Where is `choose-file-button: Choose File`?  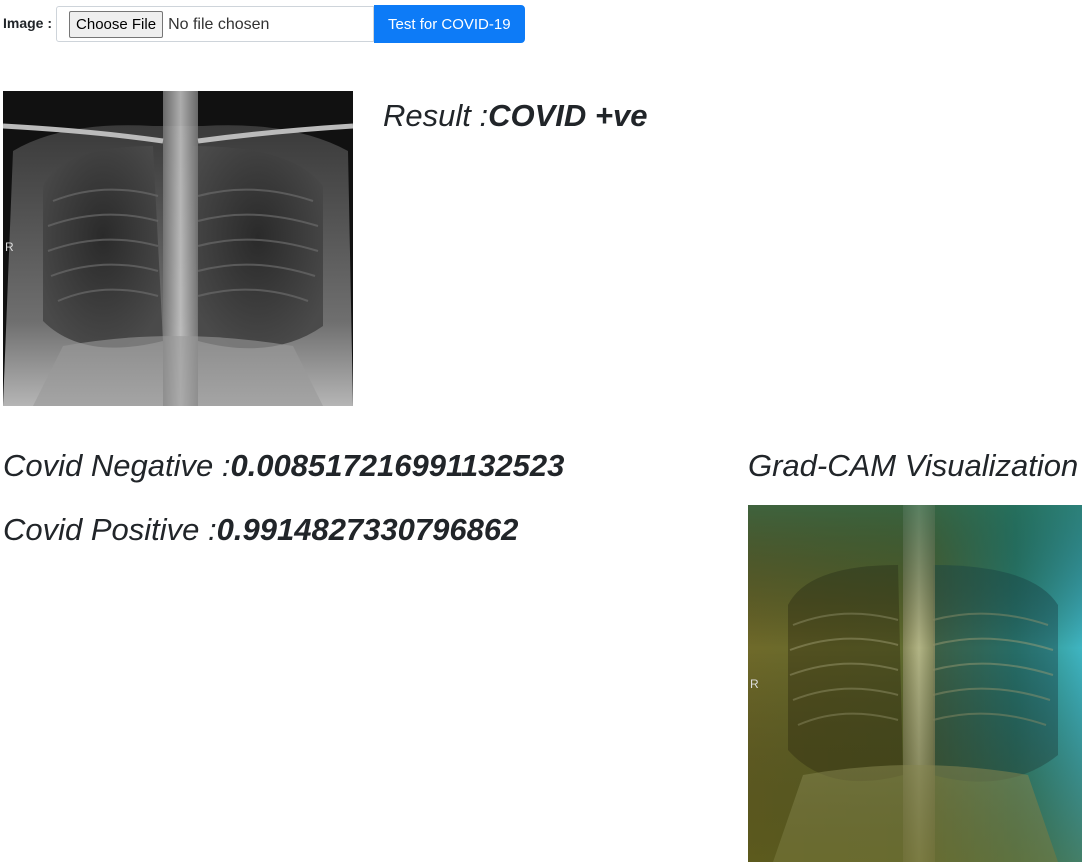
choose-file-button: Choose File is located at coordinates (116, 24).